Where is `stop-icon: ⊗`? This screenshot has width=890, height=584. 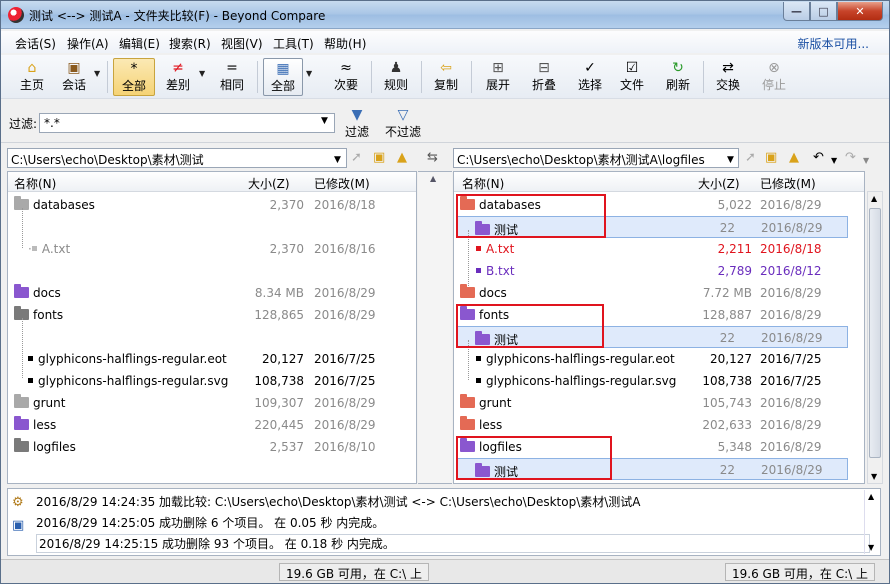
stop-icon: ⊗ is located at coordinates (774, 68).